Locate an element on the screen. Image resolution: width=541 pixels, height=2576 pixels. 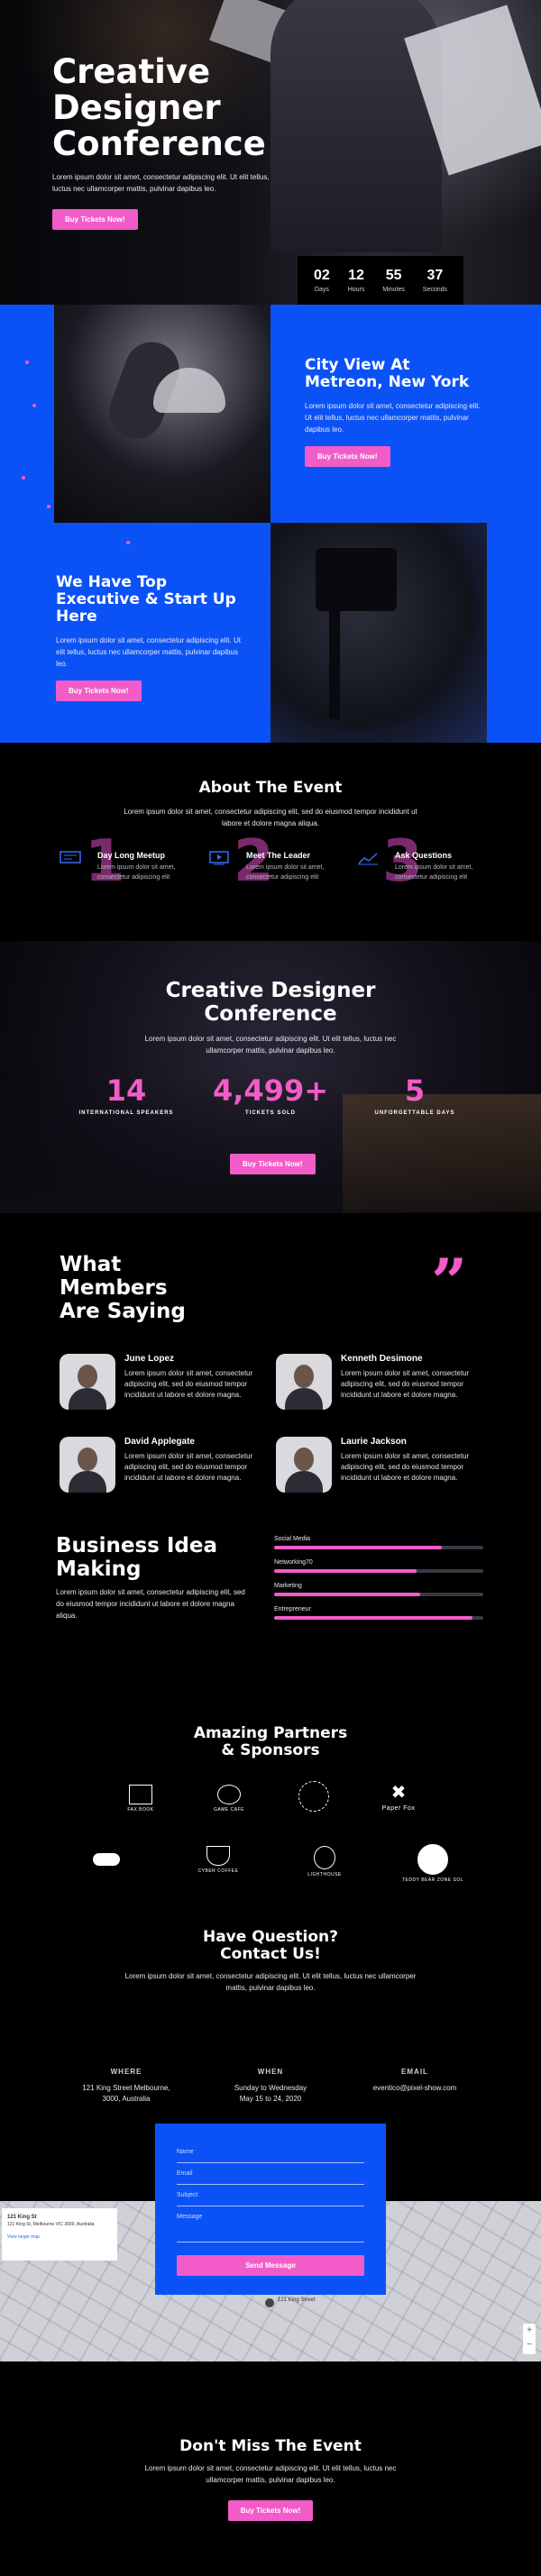
countdown-minutes: 55 Minutes is located at coordinates (393, 280).